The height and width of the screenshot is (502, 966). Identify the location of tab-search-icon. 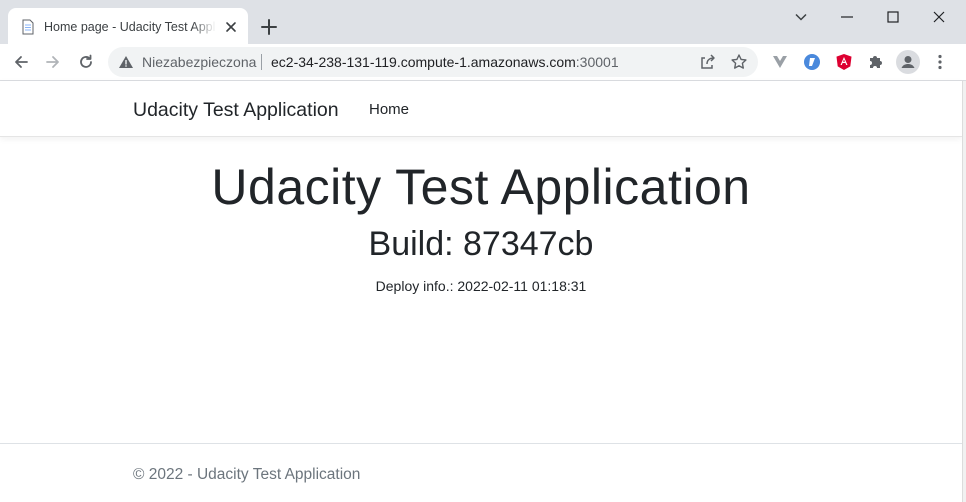
(801, 17).